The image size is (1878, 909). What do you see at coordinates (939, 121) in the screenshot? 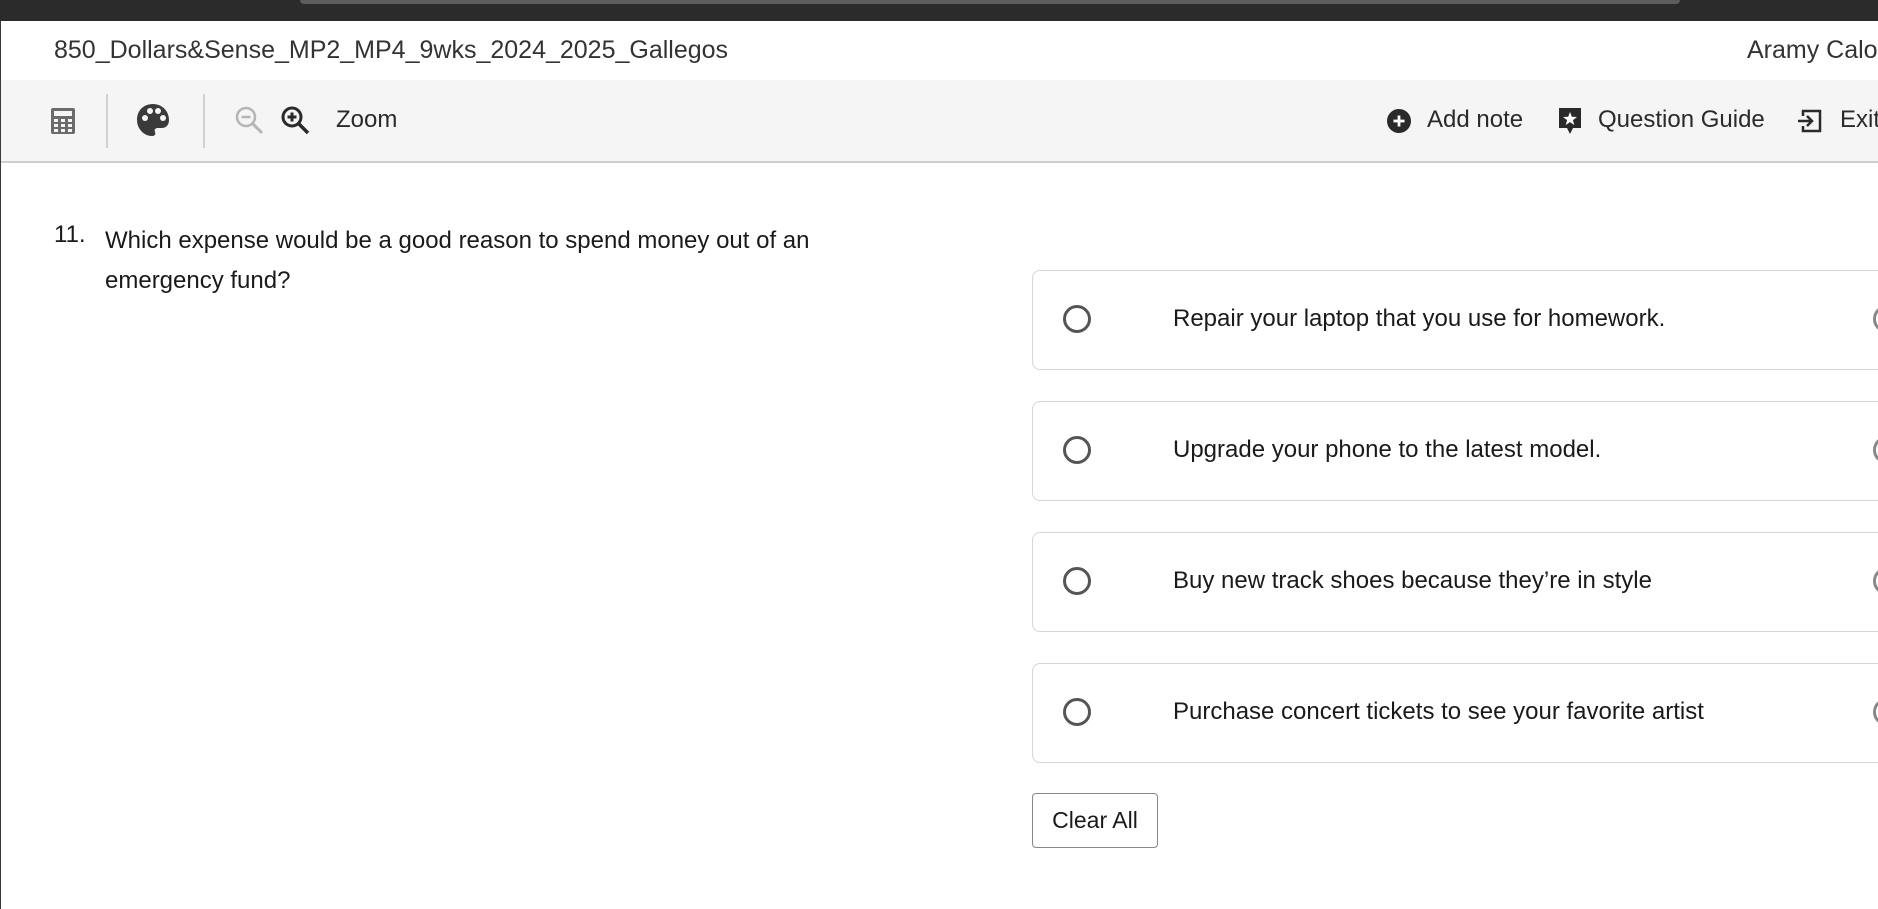
I see `toolbar: Zoom Add note Question Guide Exit` at bounding box center [939, 121].